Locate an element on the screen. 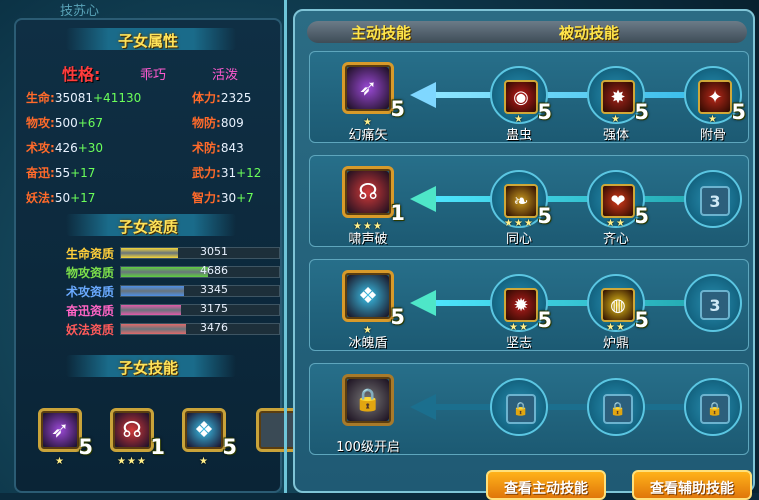 The width and height of the screenshot is (759, 500). aptitude-label: 物攻资质 is located at coordinates (89, 273).